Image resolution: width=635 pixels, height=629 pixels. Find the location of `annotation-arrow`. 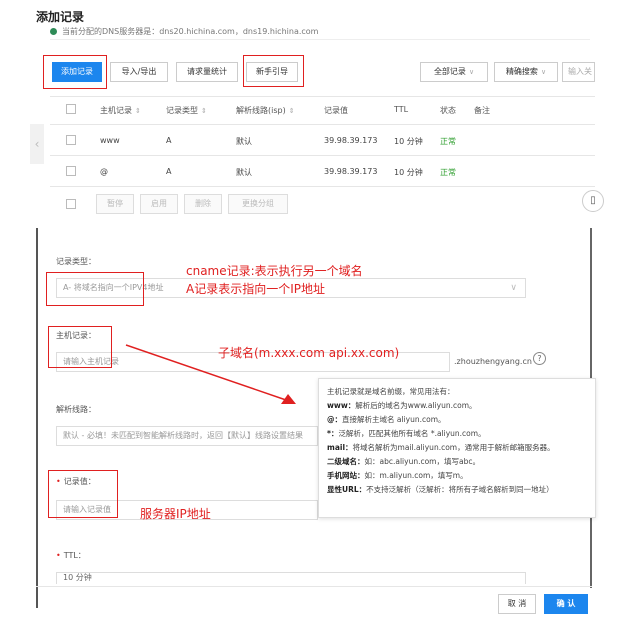

annotation-arrow is located at coordinates (210, 374).